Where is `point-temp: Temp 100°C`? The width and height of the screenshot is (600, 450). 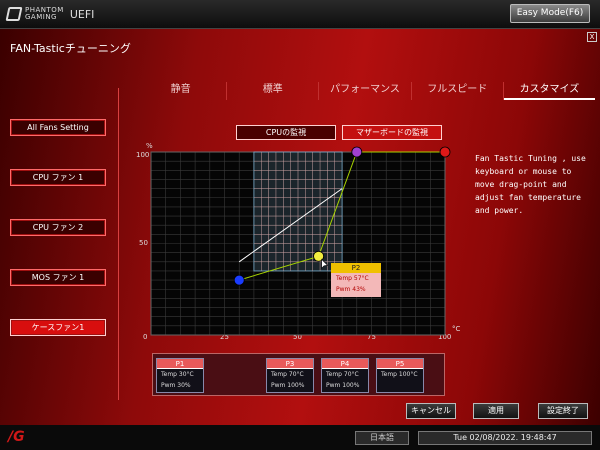 point-temp: Temp 100°C is located at coordinates (399, 374).